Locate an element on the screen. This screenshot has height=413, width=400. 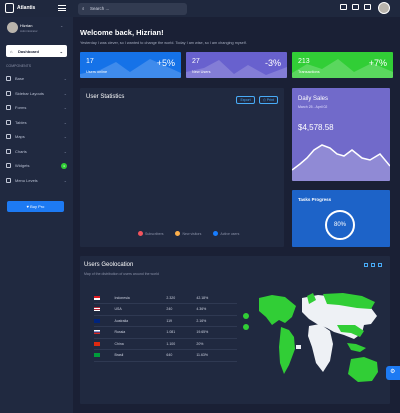
home-icon: ⌂ is located at coordinates (11, 51).